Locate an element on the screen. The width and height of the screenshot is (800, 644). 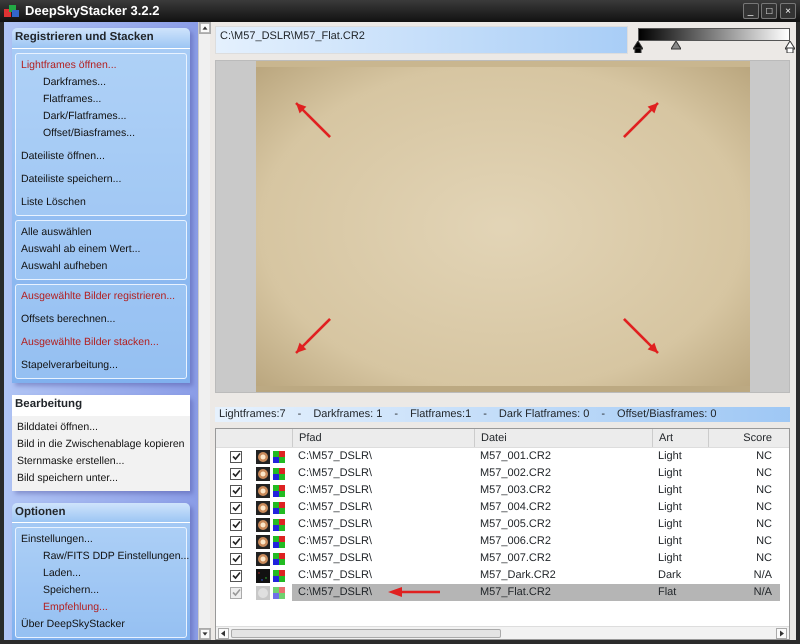
column-header: Art is located at coordinates (680, 438).